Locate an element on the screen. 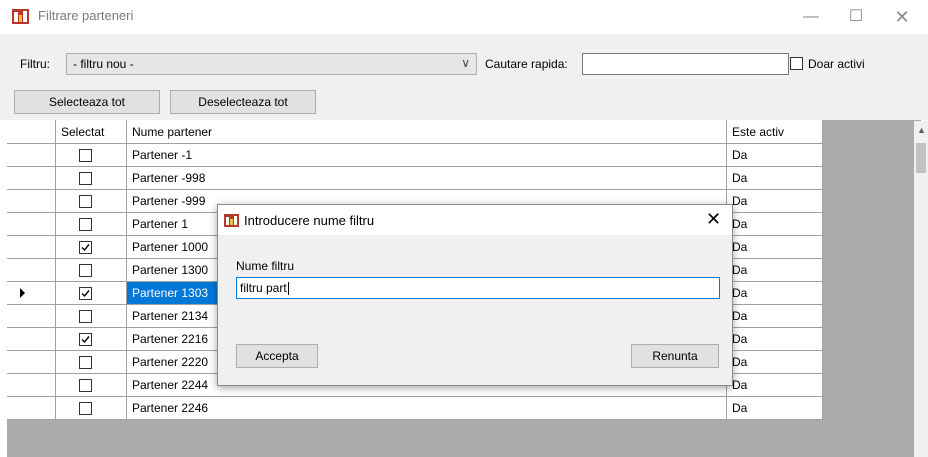  column-header-selected: Selectat is located at coordinates (91, 132).